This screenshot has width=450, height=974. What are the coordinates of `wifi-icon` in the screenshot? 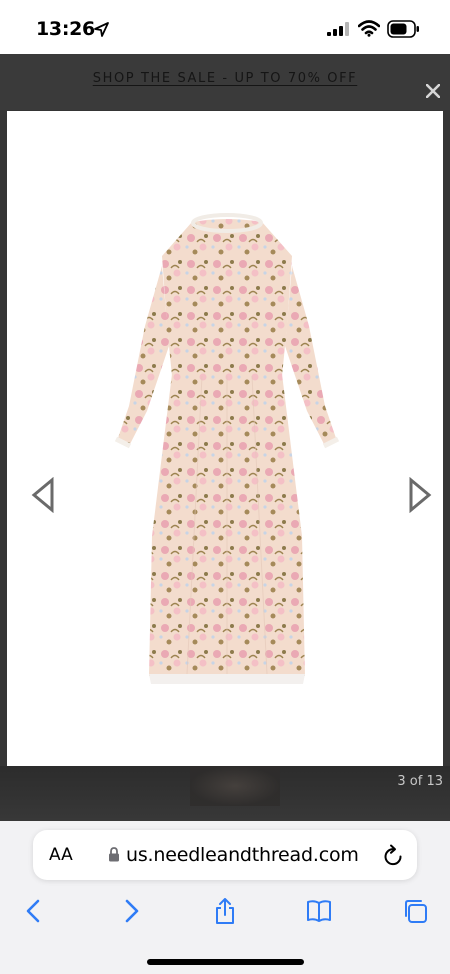 It's located at (369, 28).